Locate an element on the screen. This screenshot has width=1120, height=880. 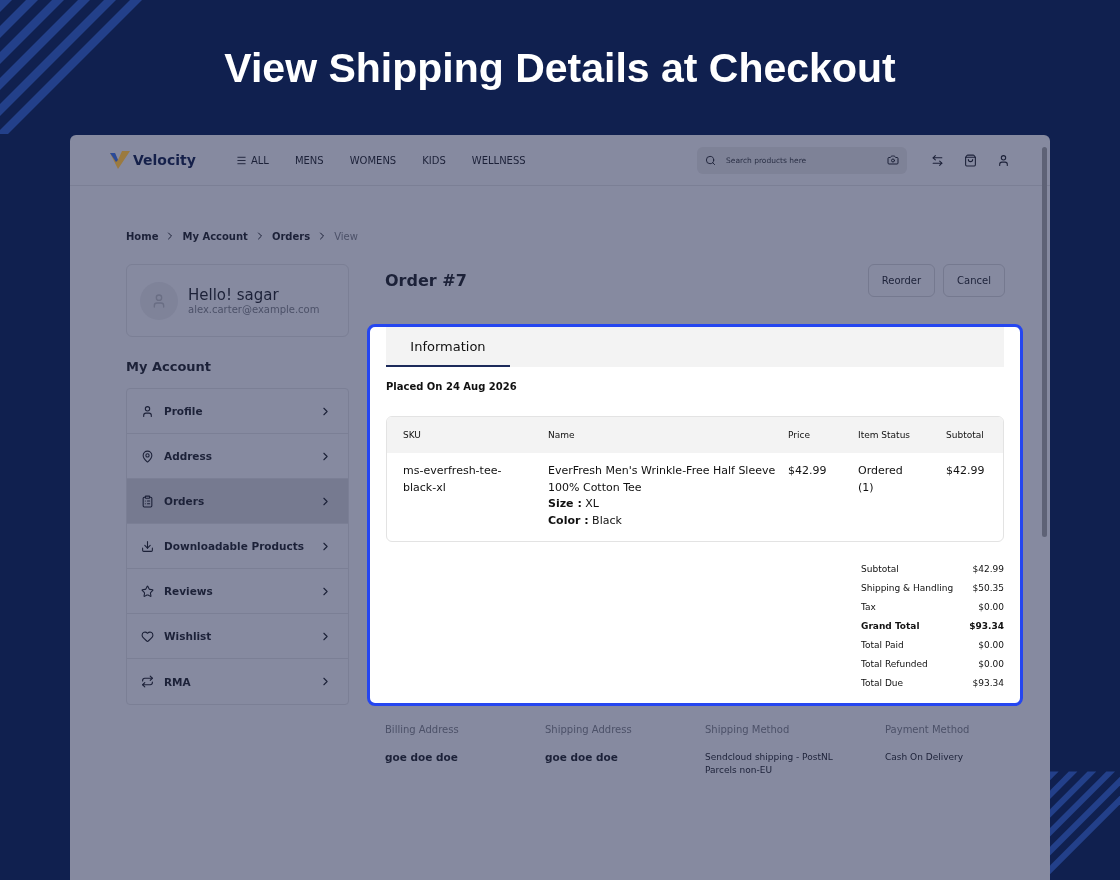
nav-link: KIDS is located at coordinates (434, 160).